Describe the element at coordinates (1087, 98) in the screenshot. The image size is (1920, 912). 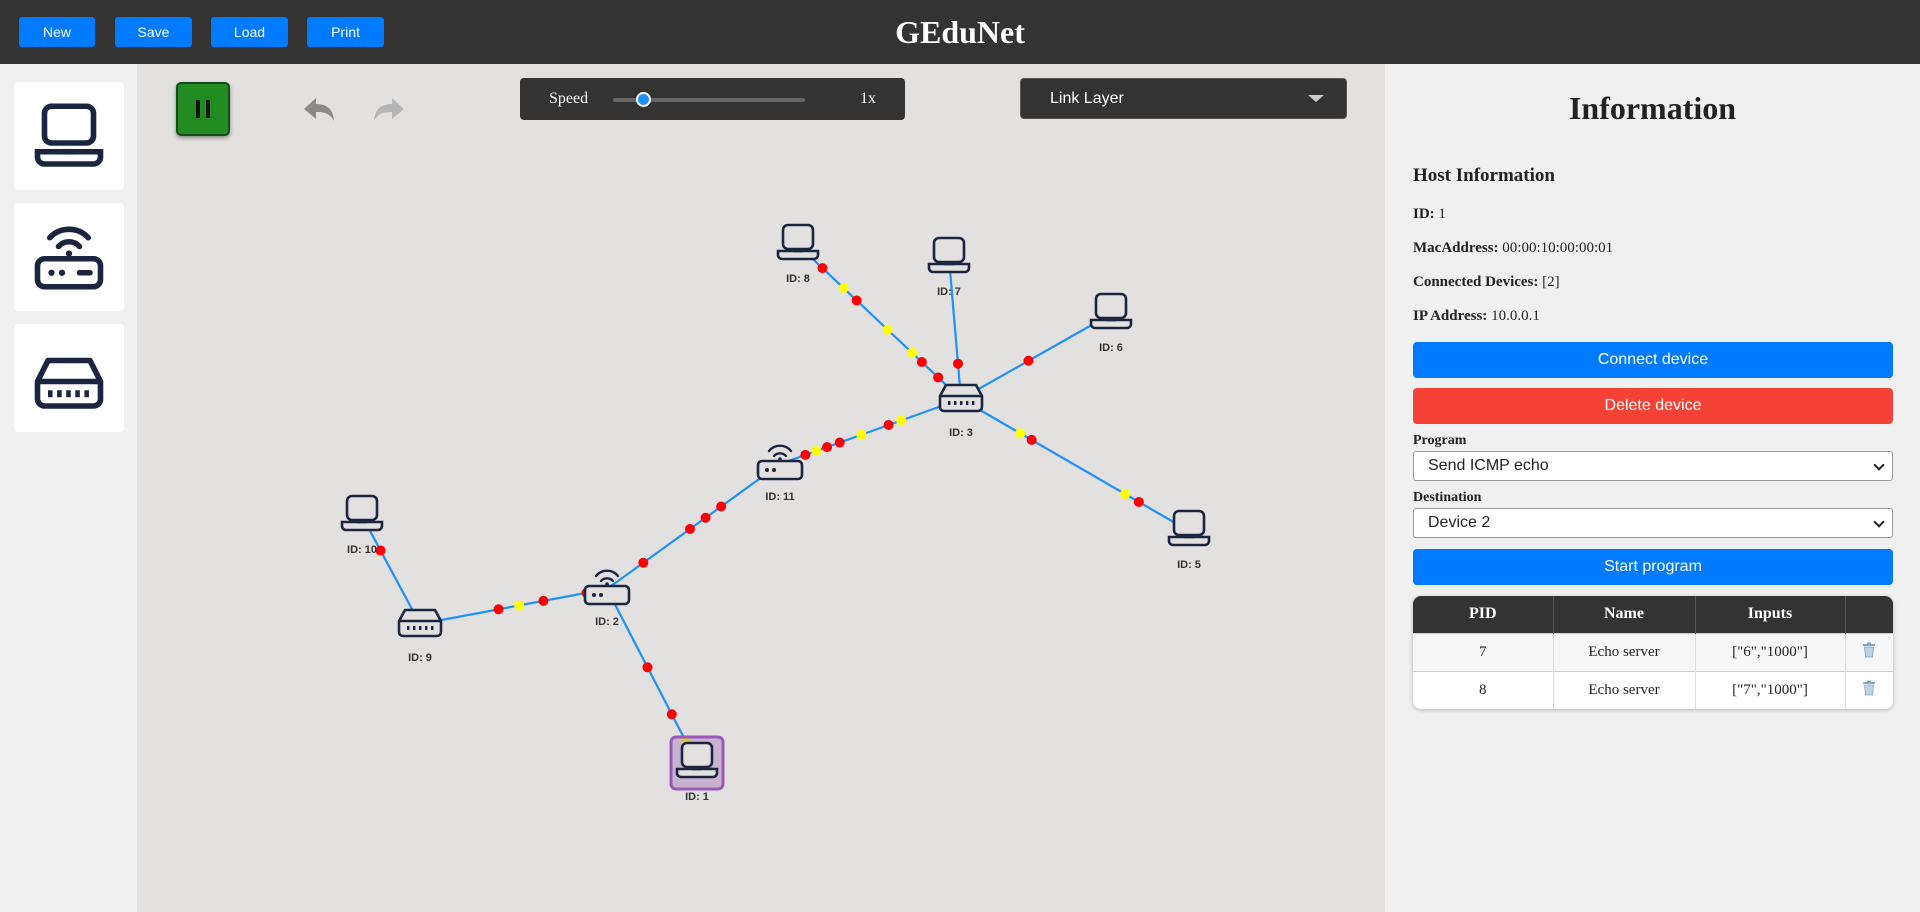
I see `layer-select-value: Link Layer` at that location.